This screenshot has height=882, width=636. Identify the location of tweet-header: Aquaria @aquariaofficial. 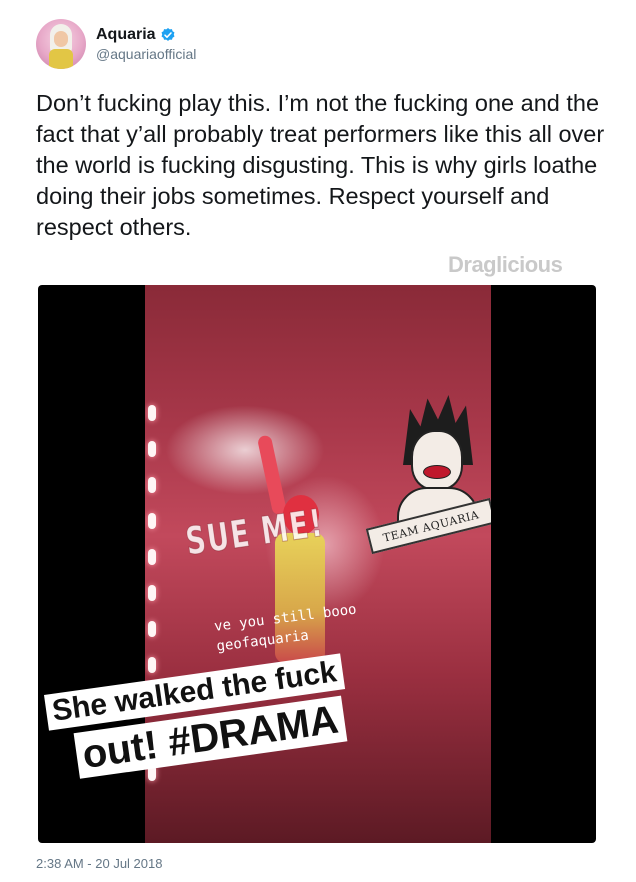
(116, 44).